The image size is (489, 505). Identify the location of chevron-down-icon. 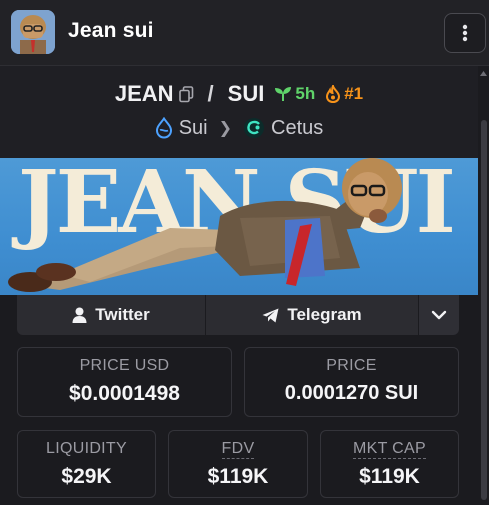
(439, 315).